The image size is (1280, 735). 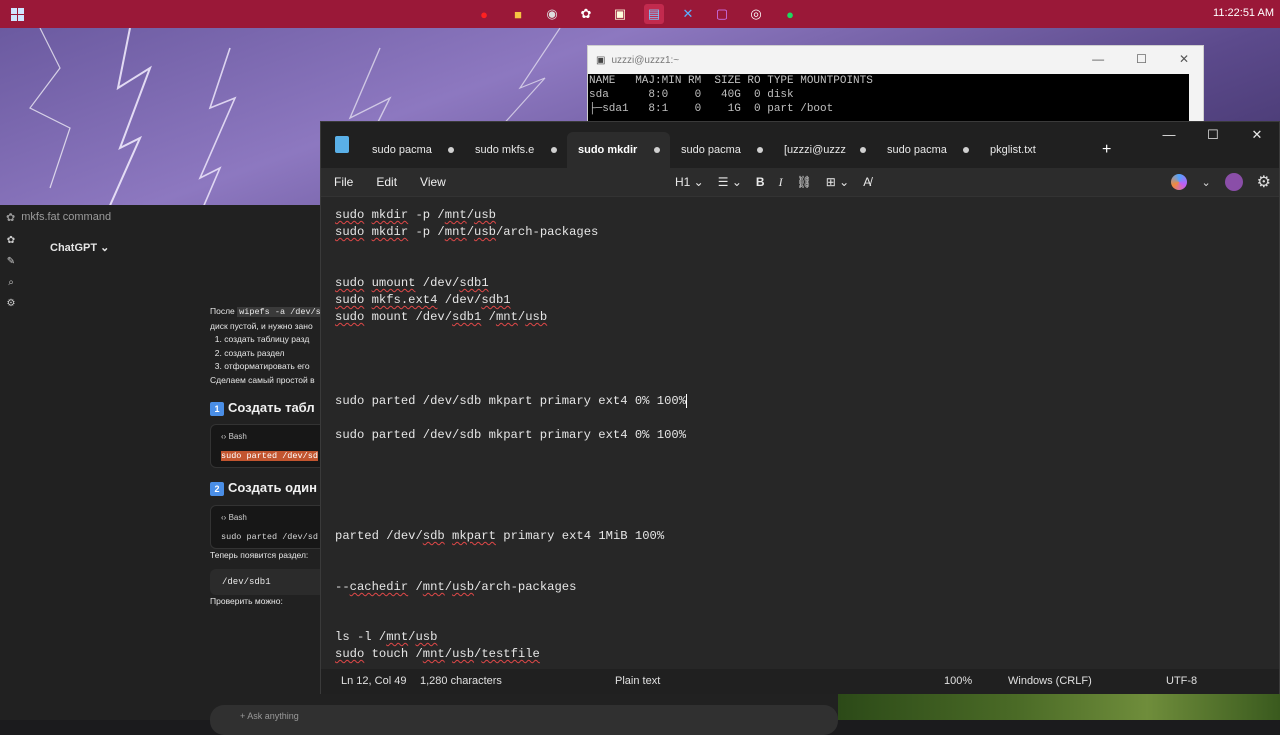 What do you see at coordinates (1106, 150) in the screenshot?
I see `new-tab-button: +` at bounding box center [1106, 150].